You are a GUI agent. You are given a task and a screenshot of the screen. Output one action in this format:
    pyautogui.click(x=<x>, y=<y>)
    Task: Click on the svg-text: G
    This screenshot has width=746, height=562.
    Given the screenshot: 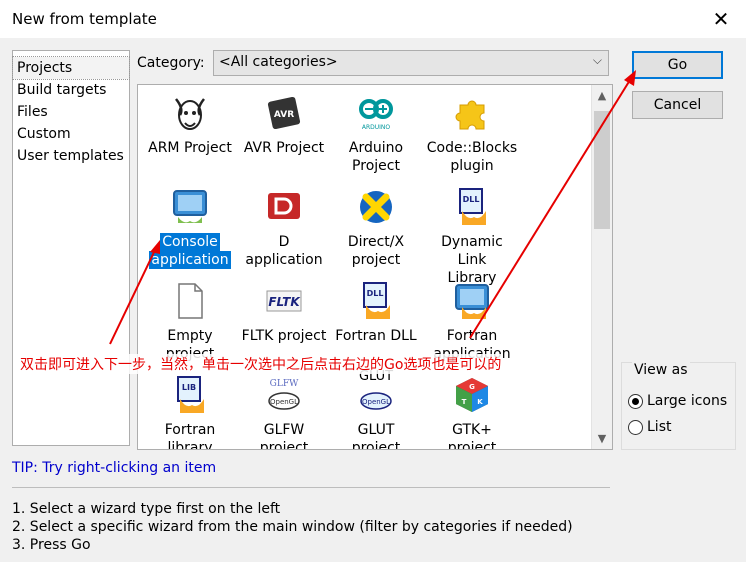 What is the action you would take?
    pyautogui.click(x=472, y=387)
    